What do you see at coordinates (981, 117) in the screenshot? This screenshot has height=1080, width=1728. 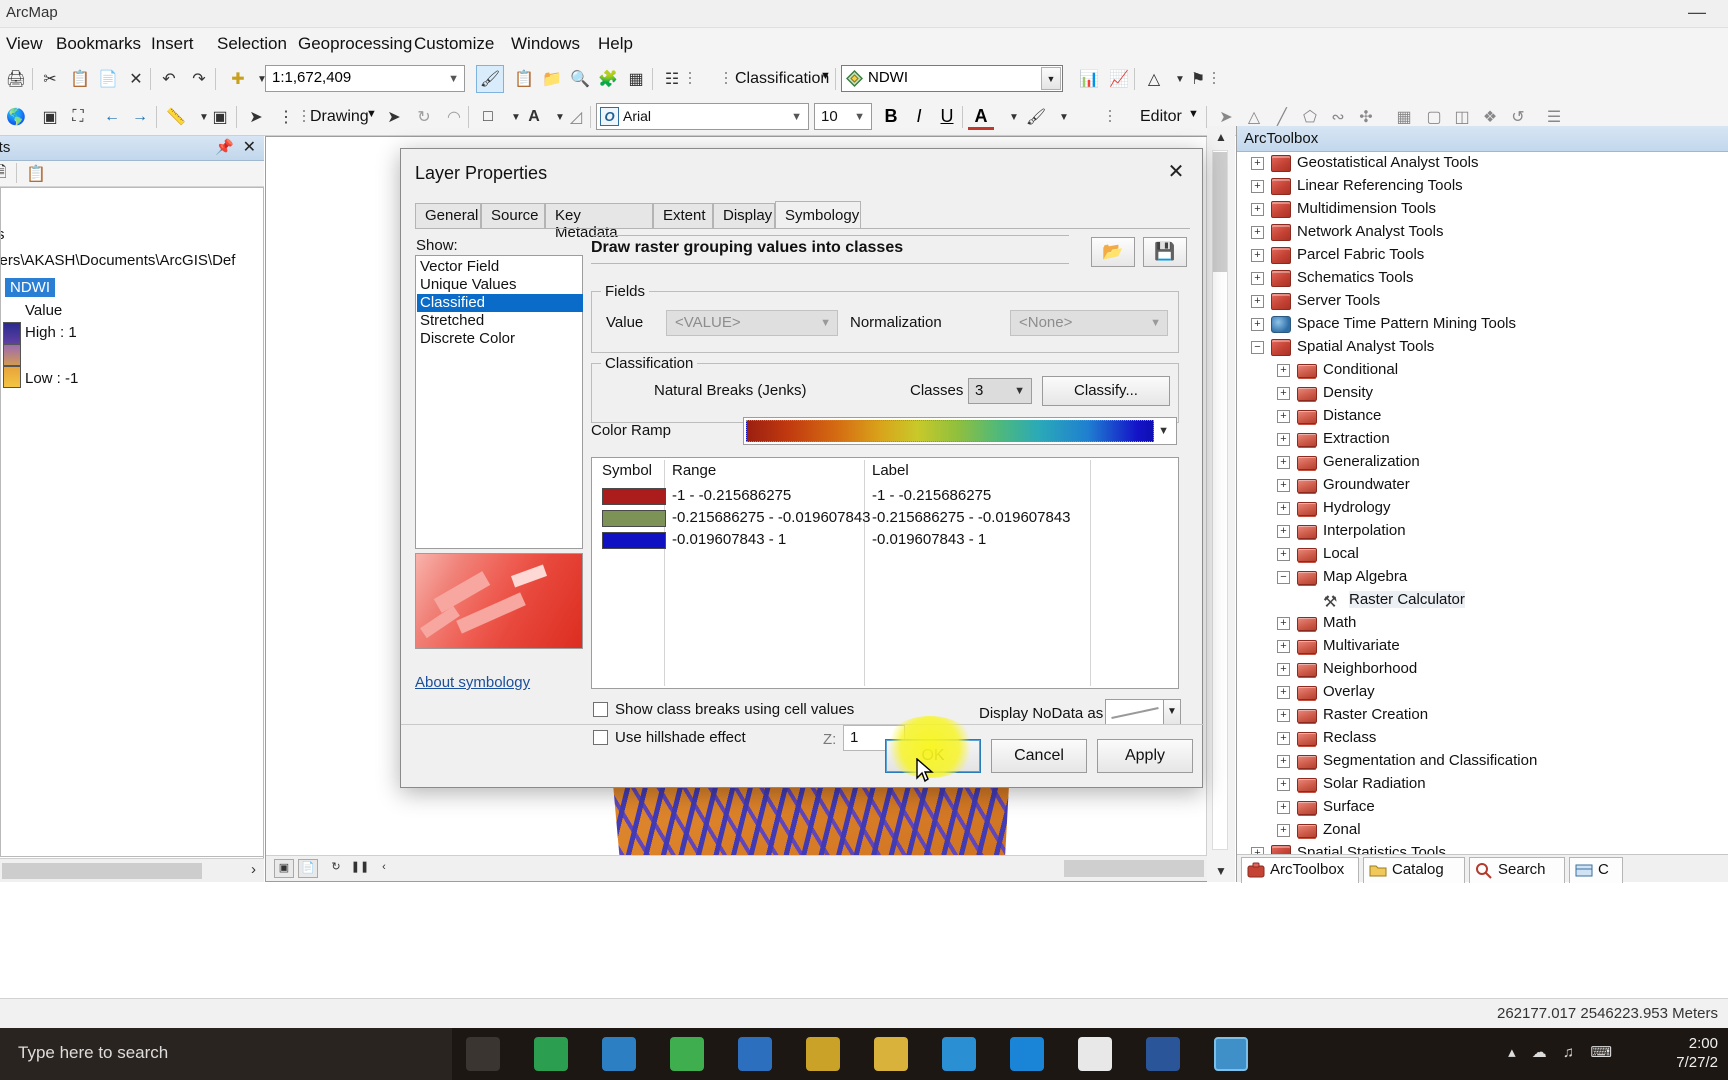 I see `font-color-button: A` at bounding box center [981, 117].